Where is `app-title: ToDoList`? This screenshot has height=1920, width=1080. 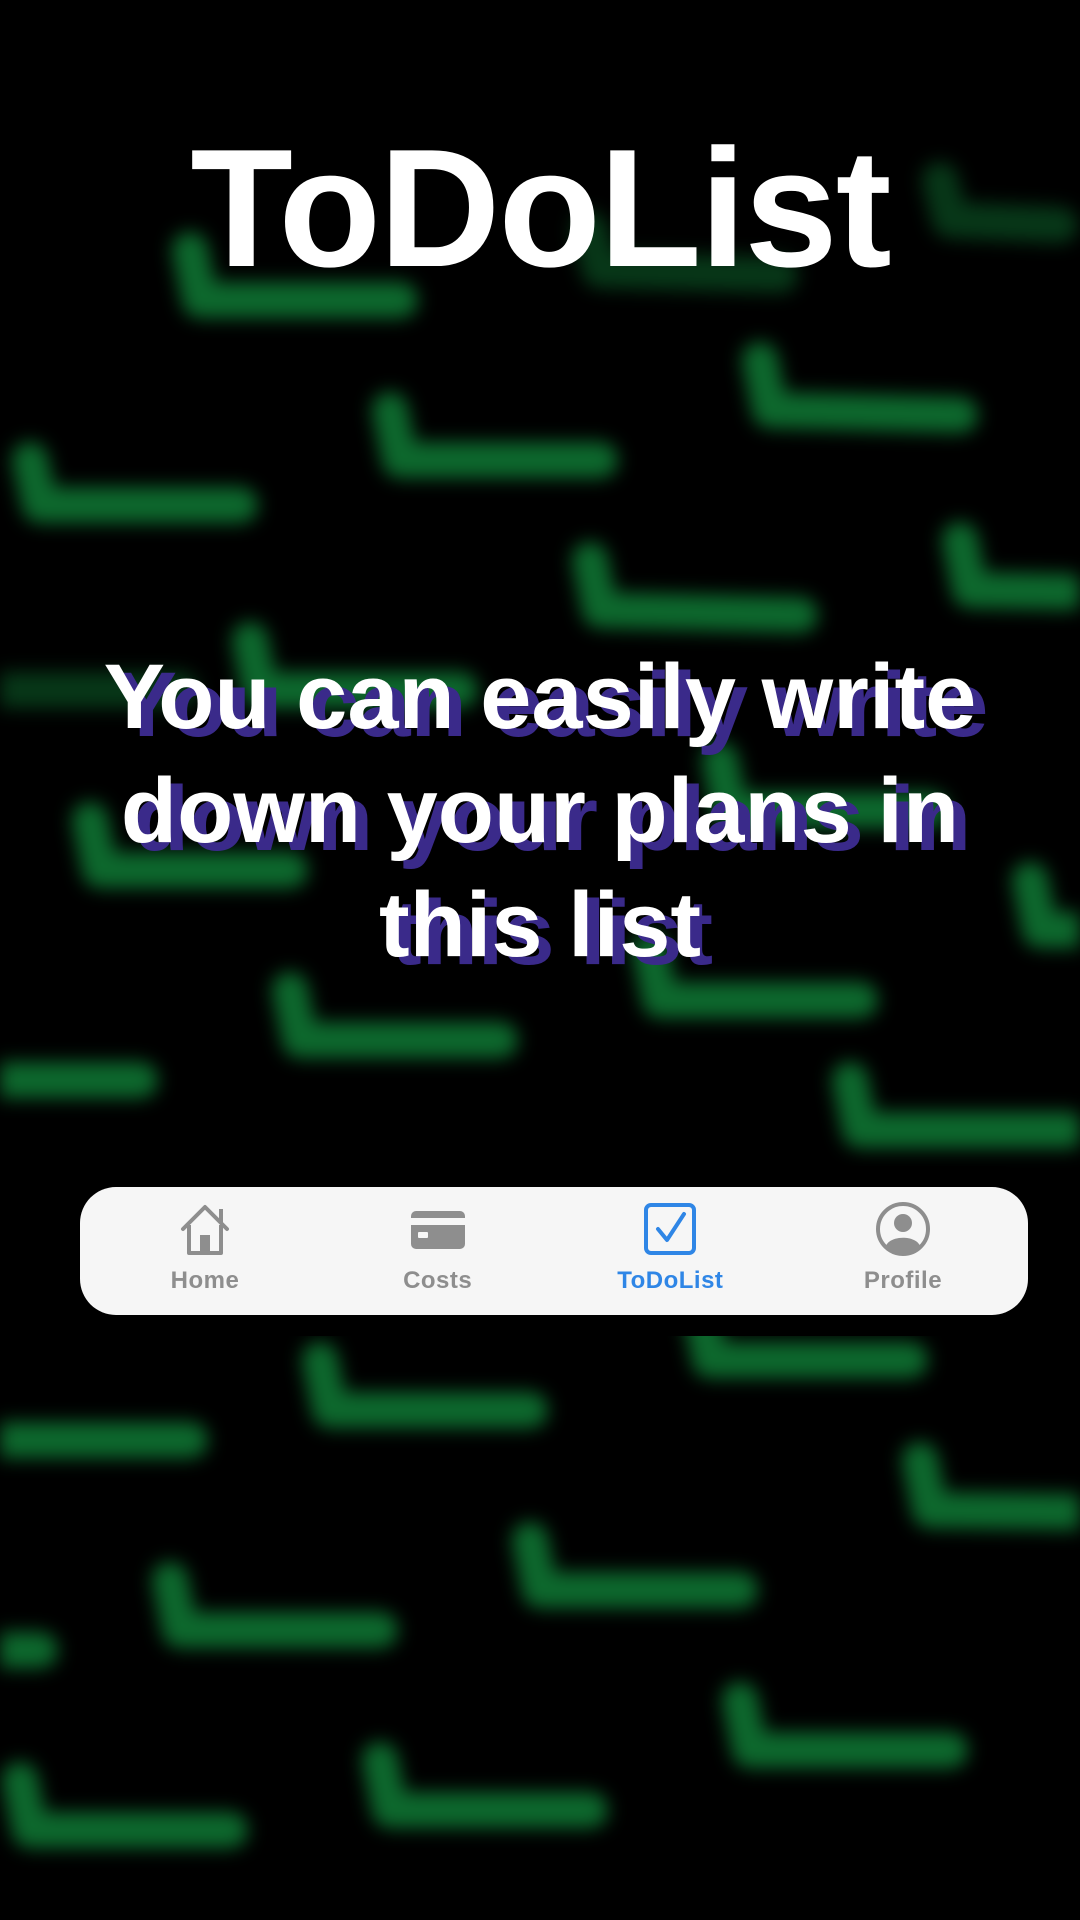 app-title: ToDoList is located at coordinates (540, 208).